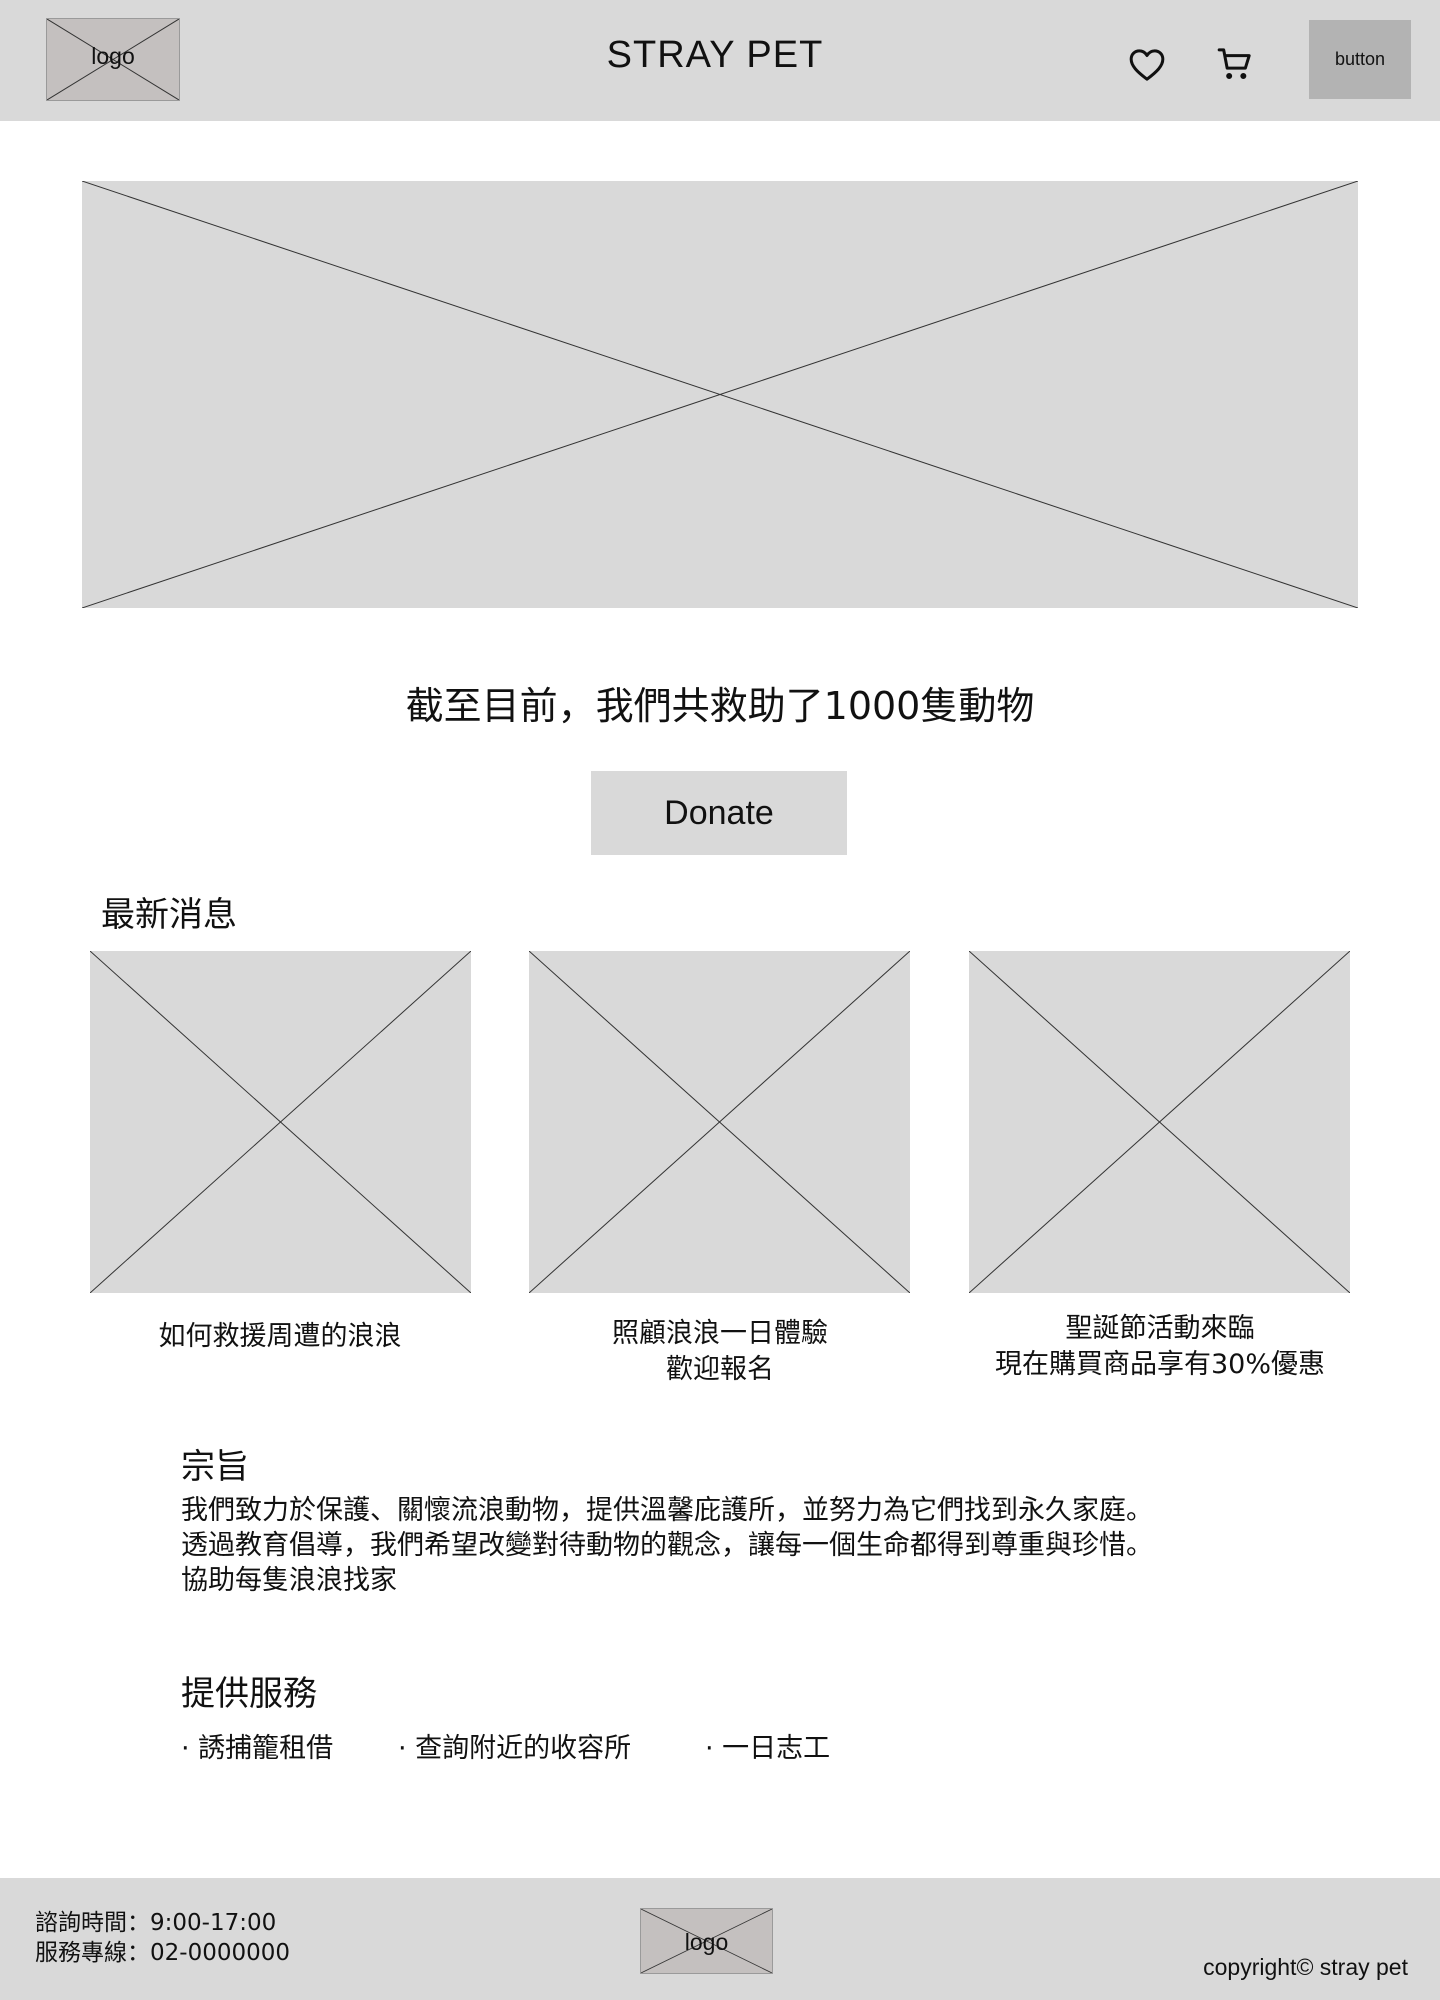 This screenshot has height=2000, width=1440. Describe the element at coordinates (719, 813) in the screenshot. I see `donate-button: Donate` at that location.